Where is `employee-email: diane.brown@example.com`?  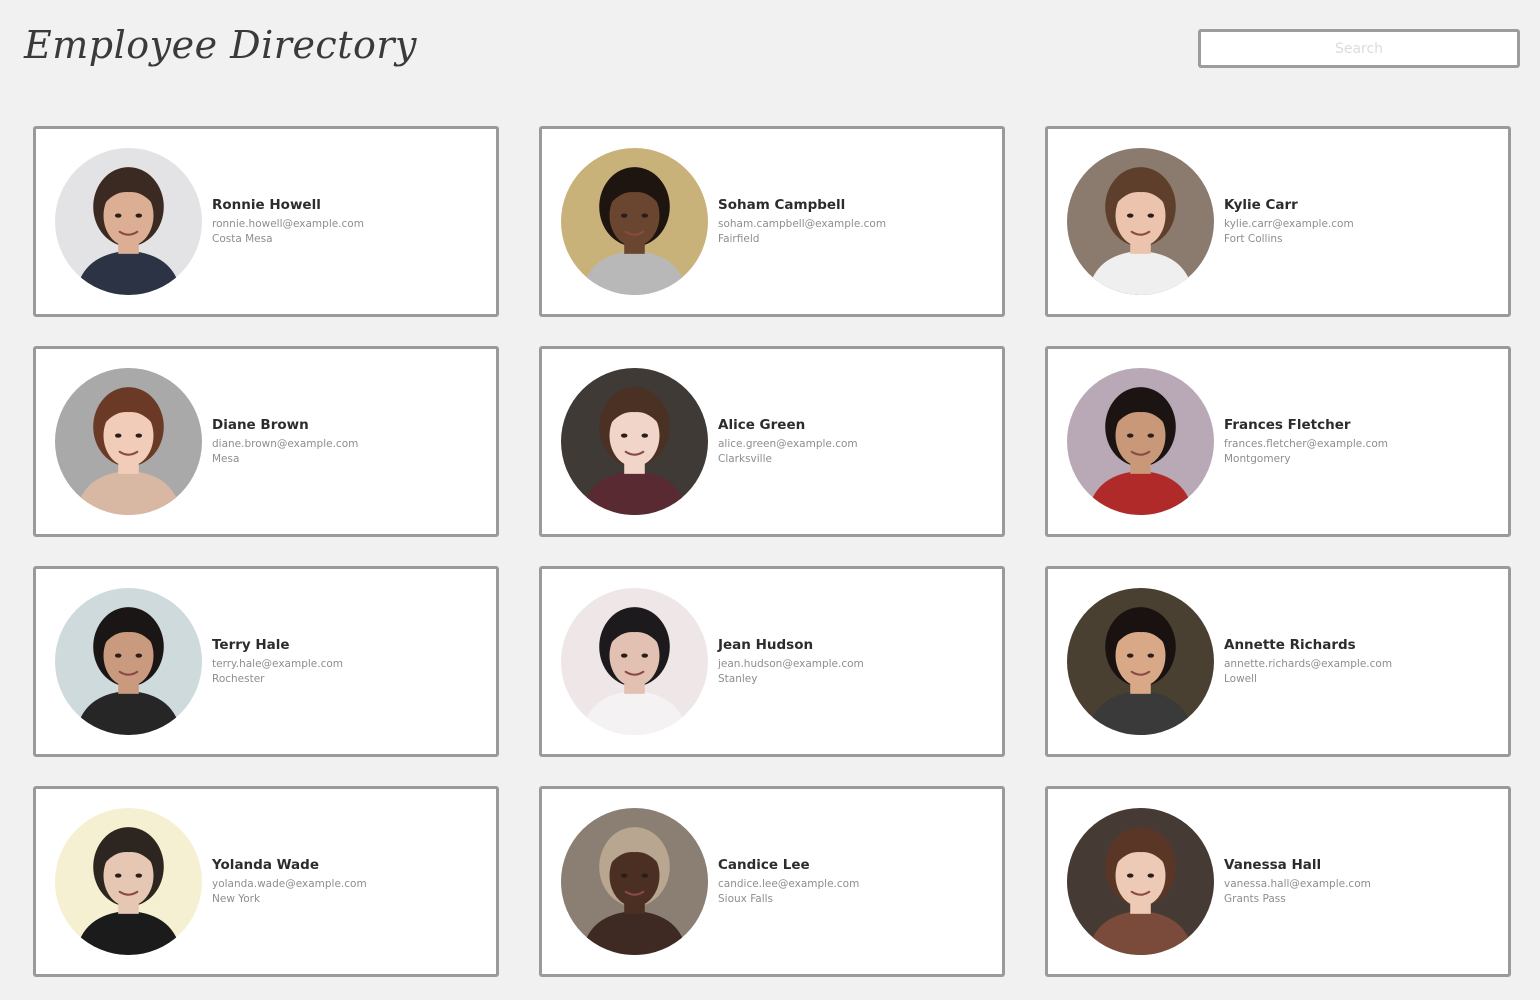 employee-email: diane.brown@example.com is located at coordinates (285, 443).